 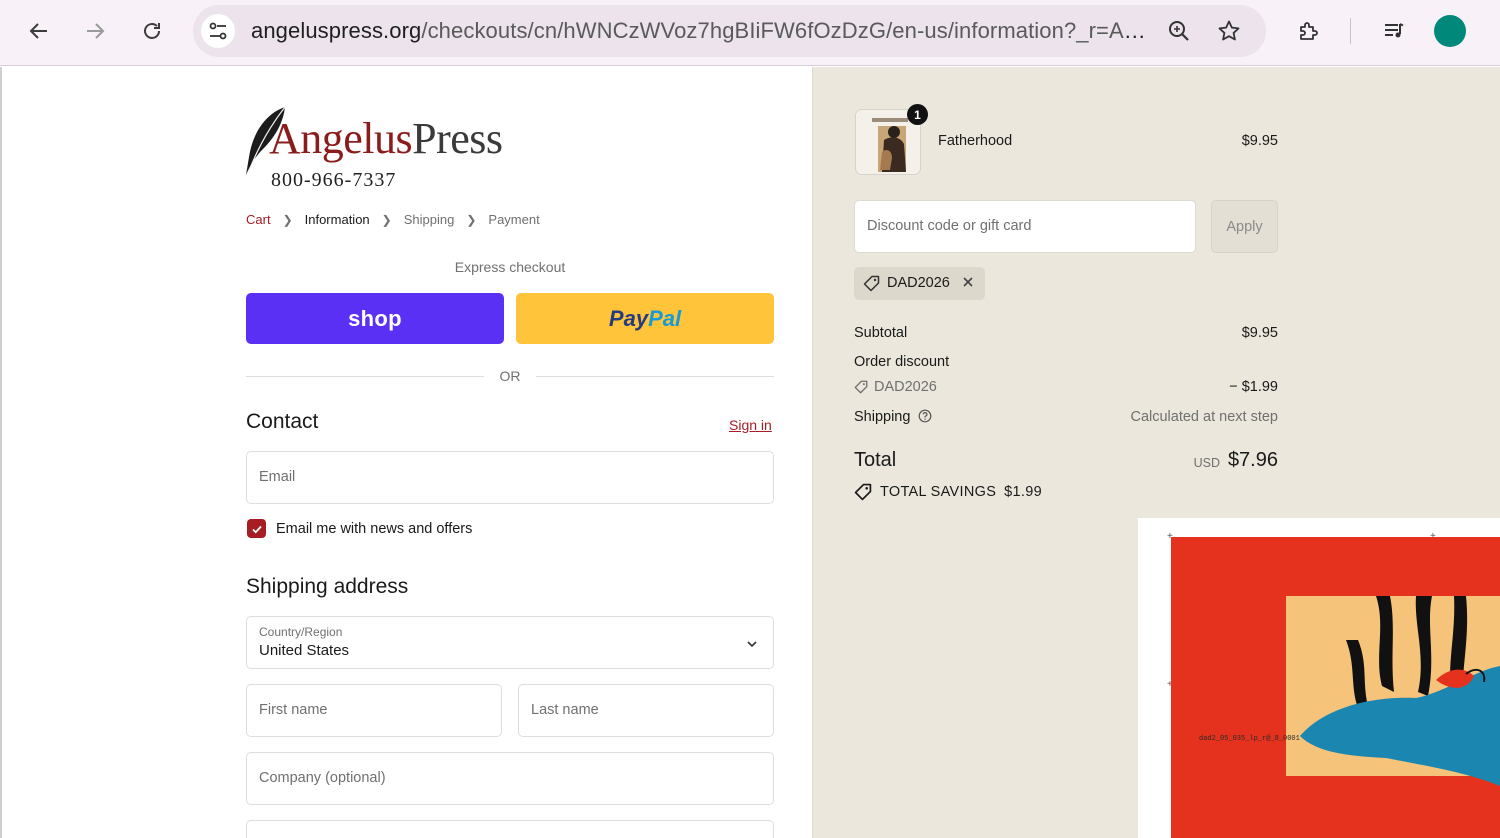 I want to click on extensions-button, so click(x=1309, y=31).